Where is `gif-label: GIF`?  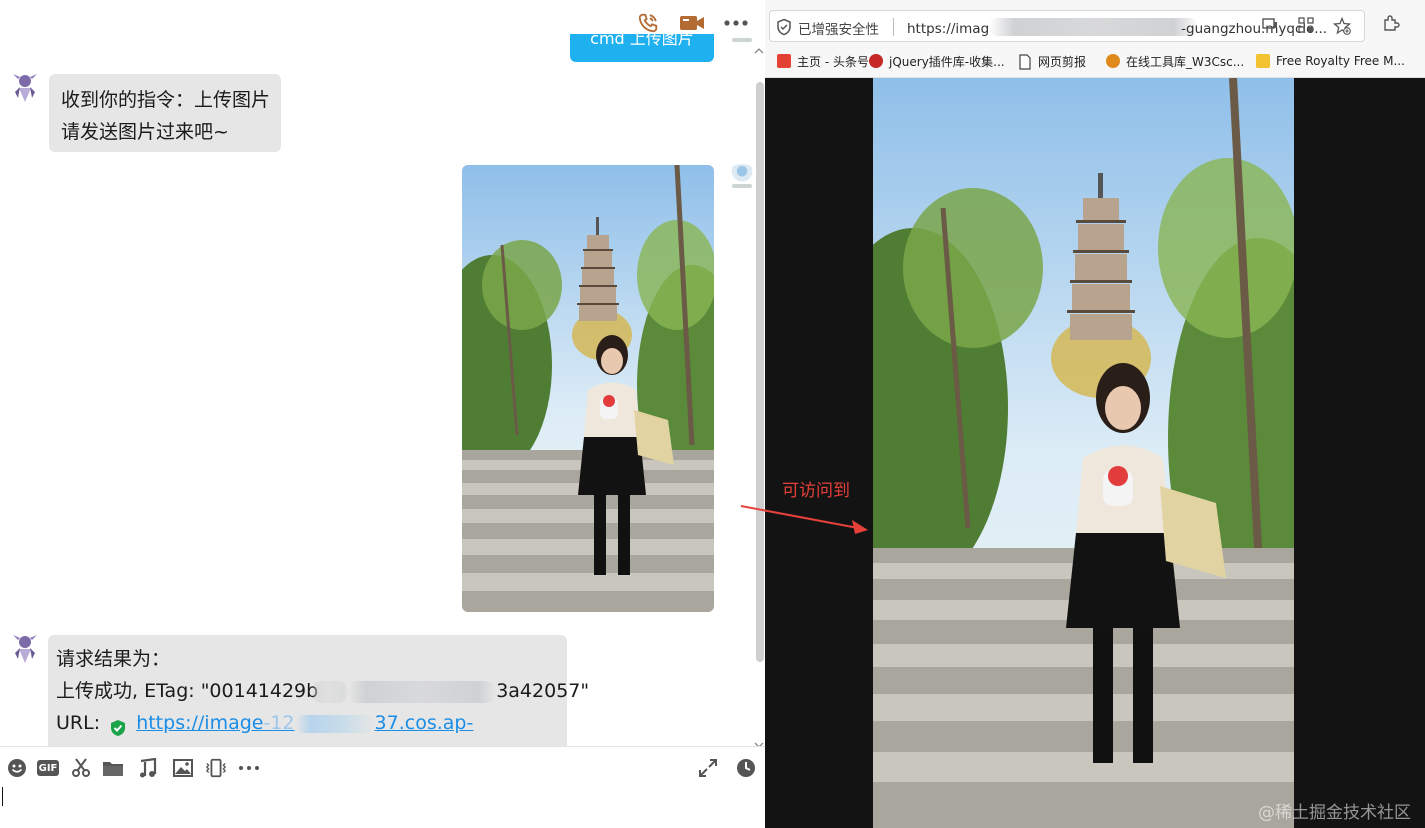
gif-label: GIF is located at coordinates (48, 768).